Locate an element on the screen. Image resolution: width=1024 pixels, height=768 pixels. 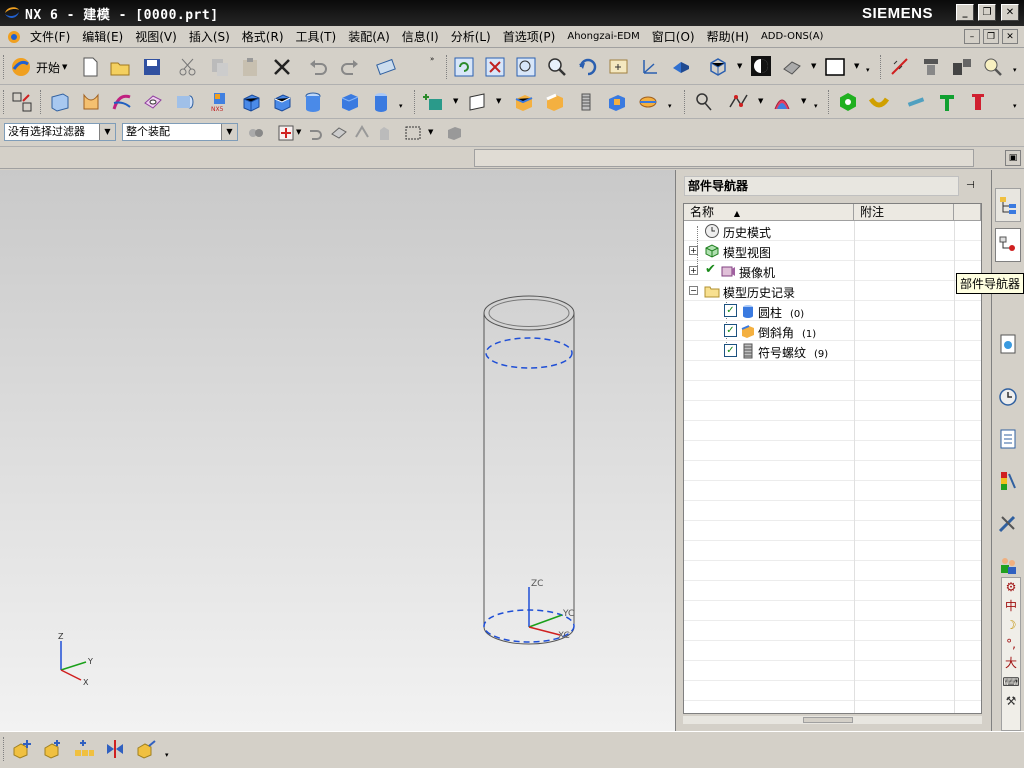
shaded-edges-icon is located at coordinates (792, 67).